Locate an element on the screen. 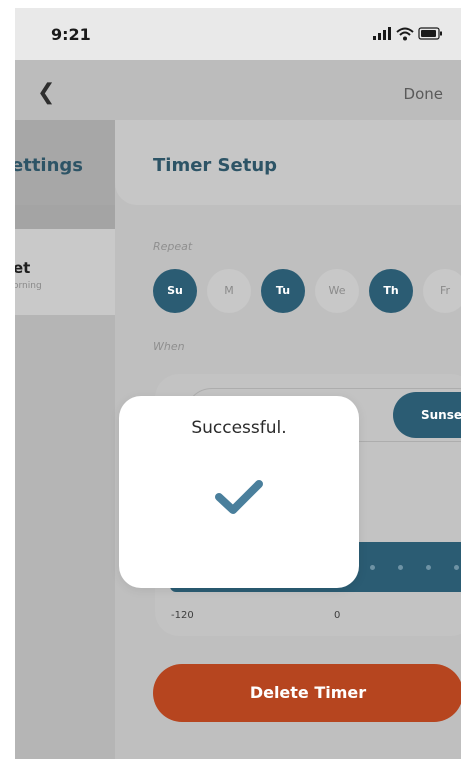 The image size is (461, 759). status-time: 9:21 is located at coordinates (71, 34).